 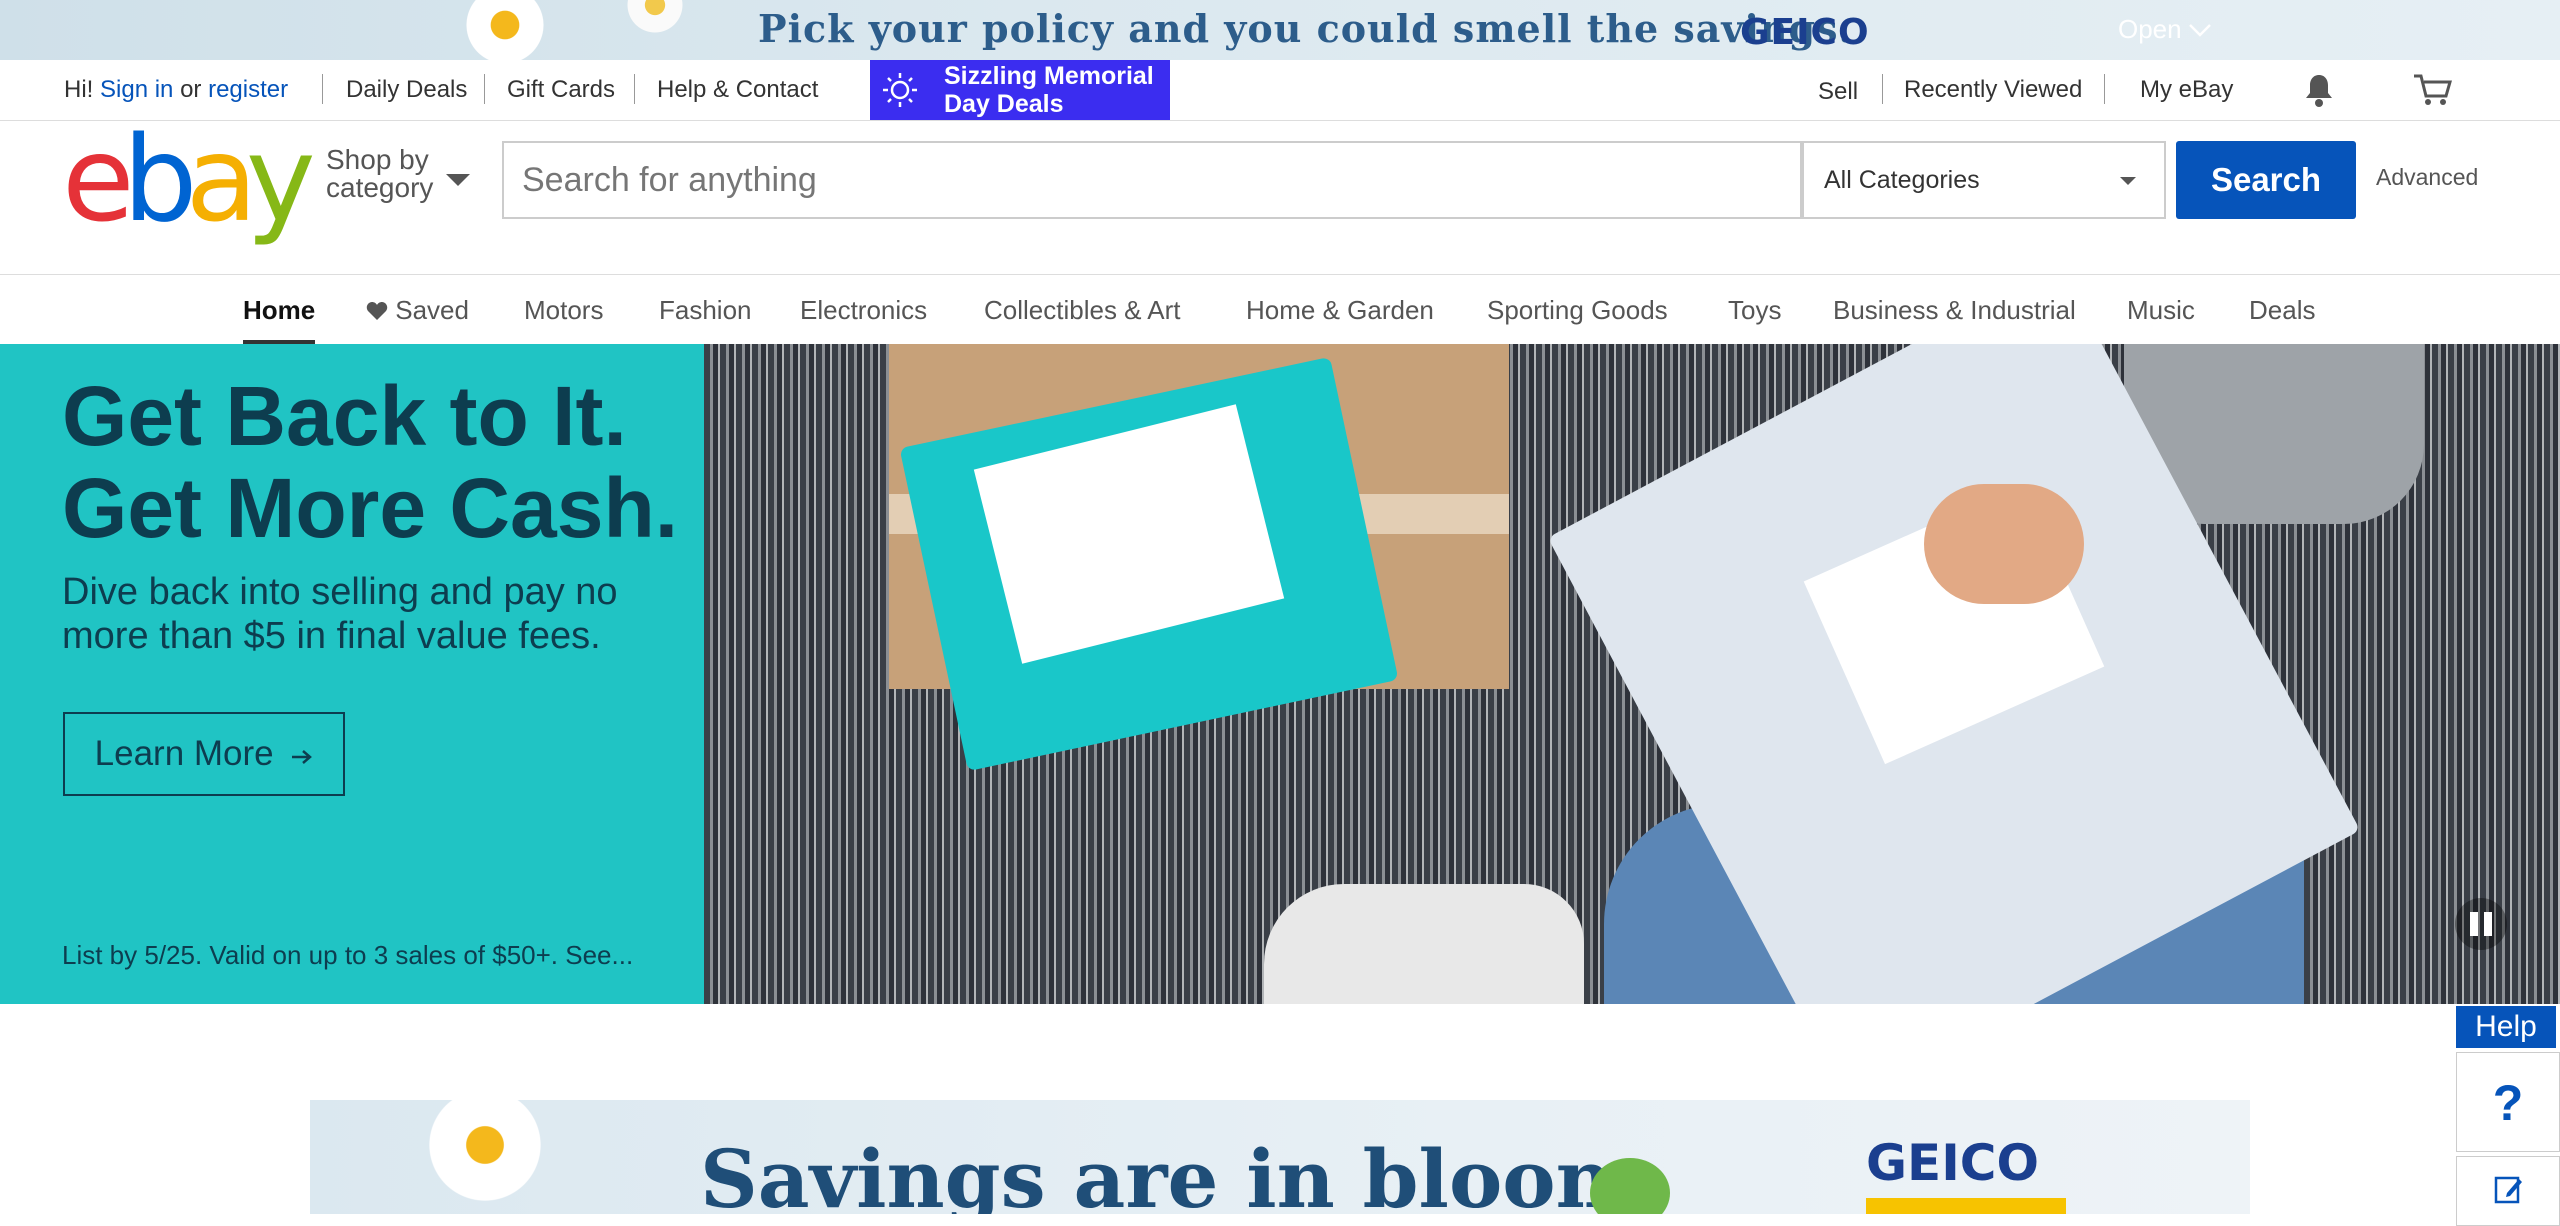 What do you see at coordinates (191, 89) in the screenshot?
I see `or-text: or` at bounding box center [191, 89].